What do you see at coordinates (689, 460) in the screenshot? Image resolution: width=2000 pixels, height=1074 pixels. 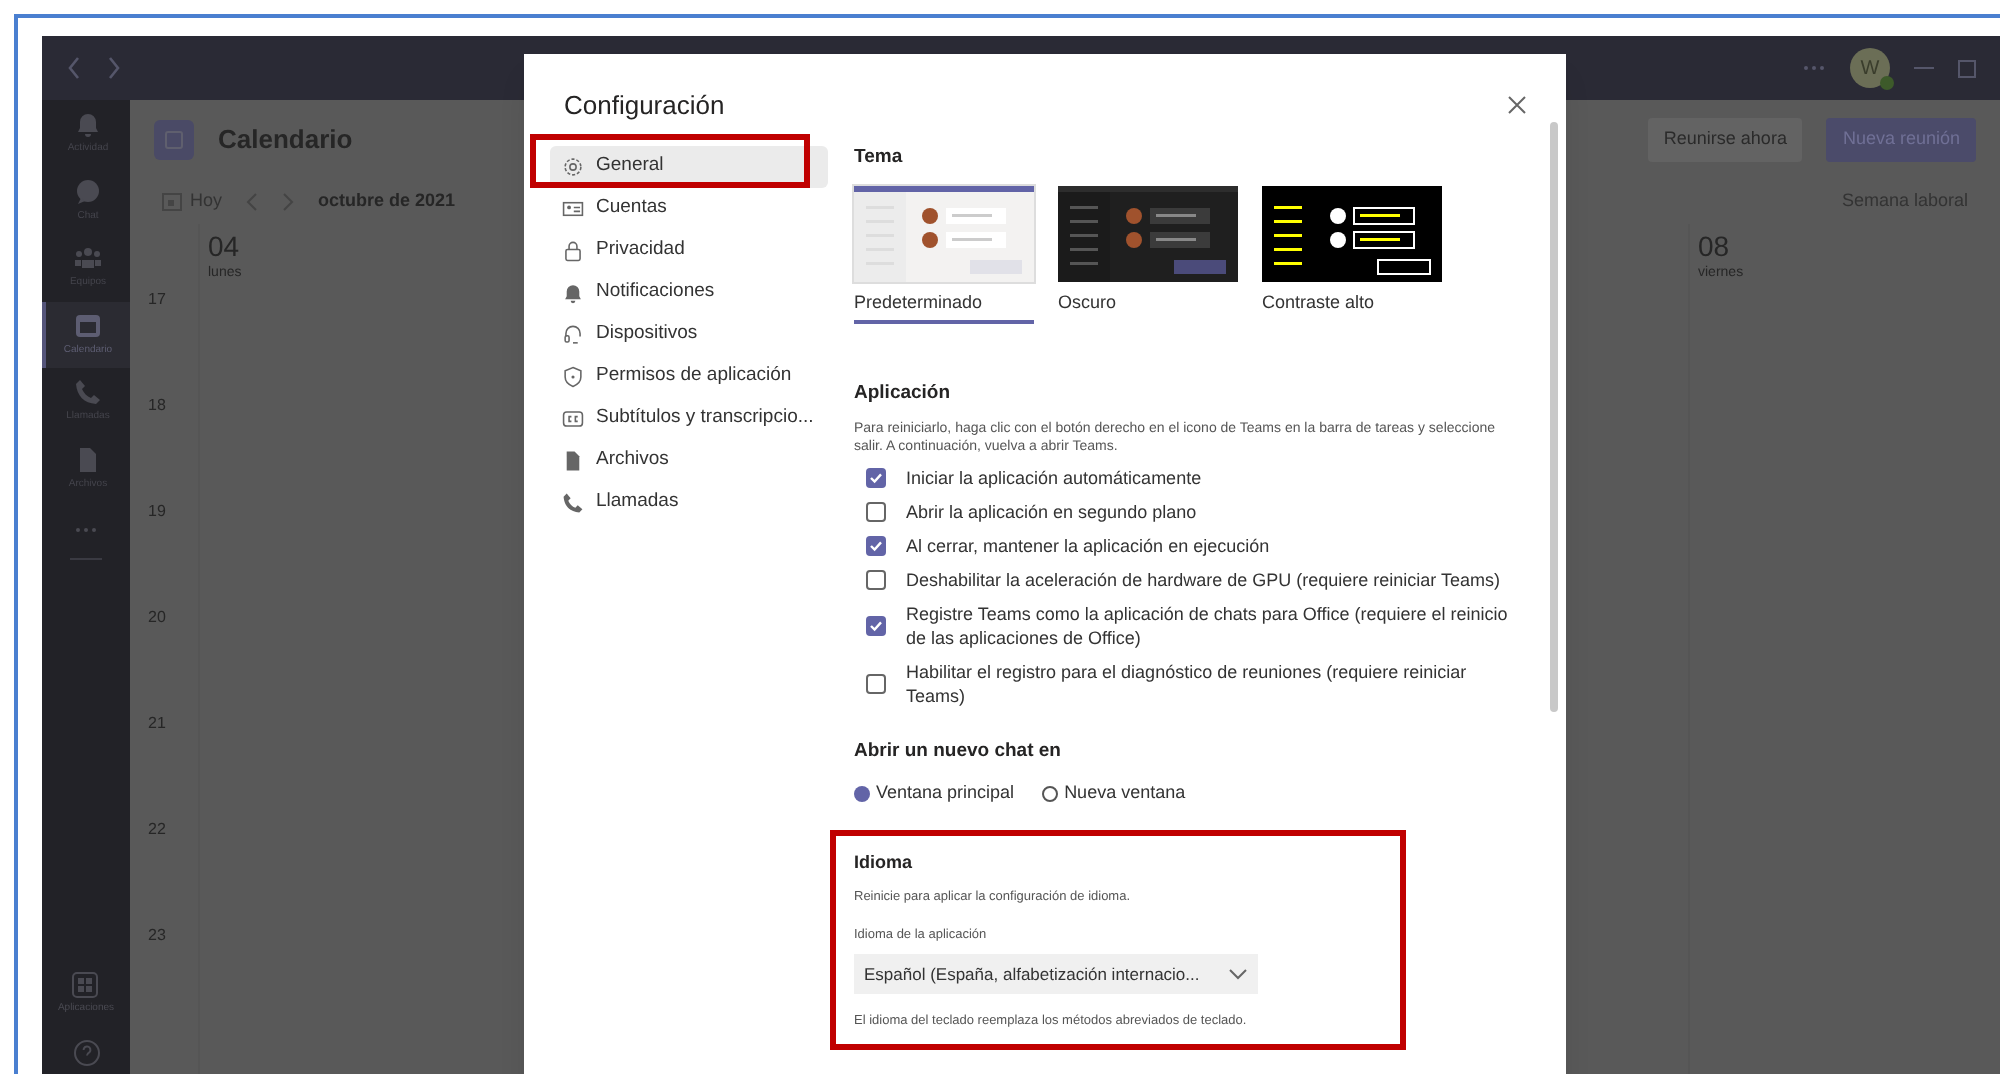 I see `settings-nav-item: Archivos` at bounding box center [689, 460].